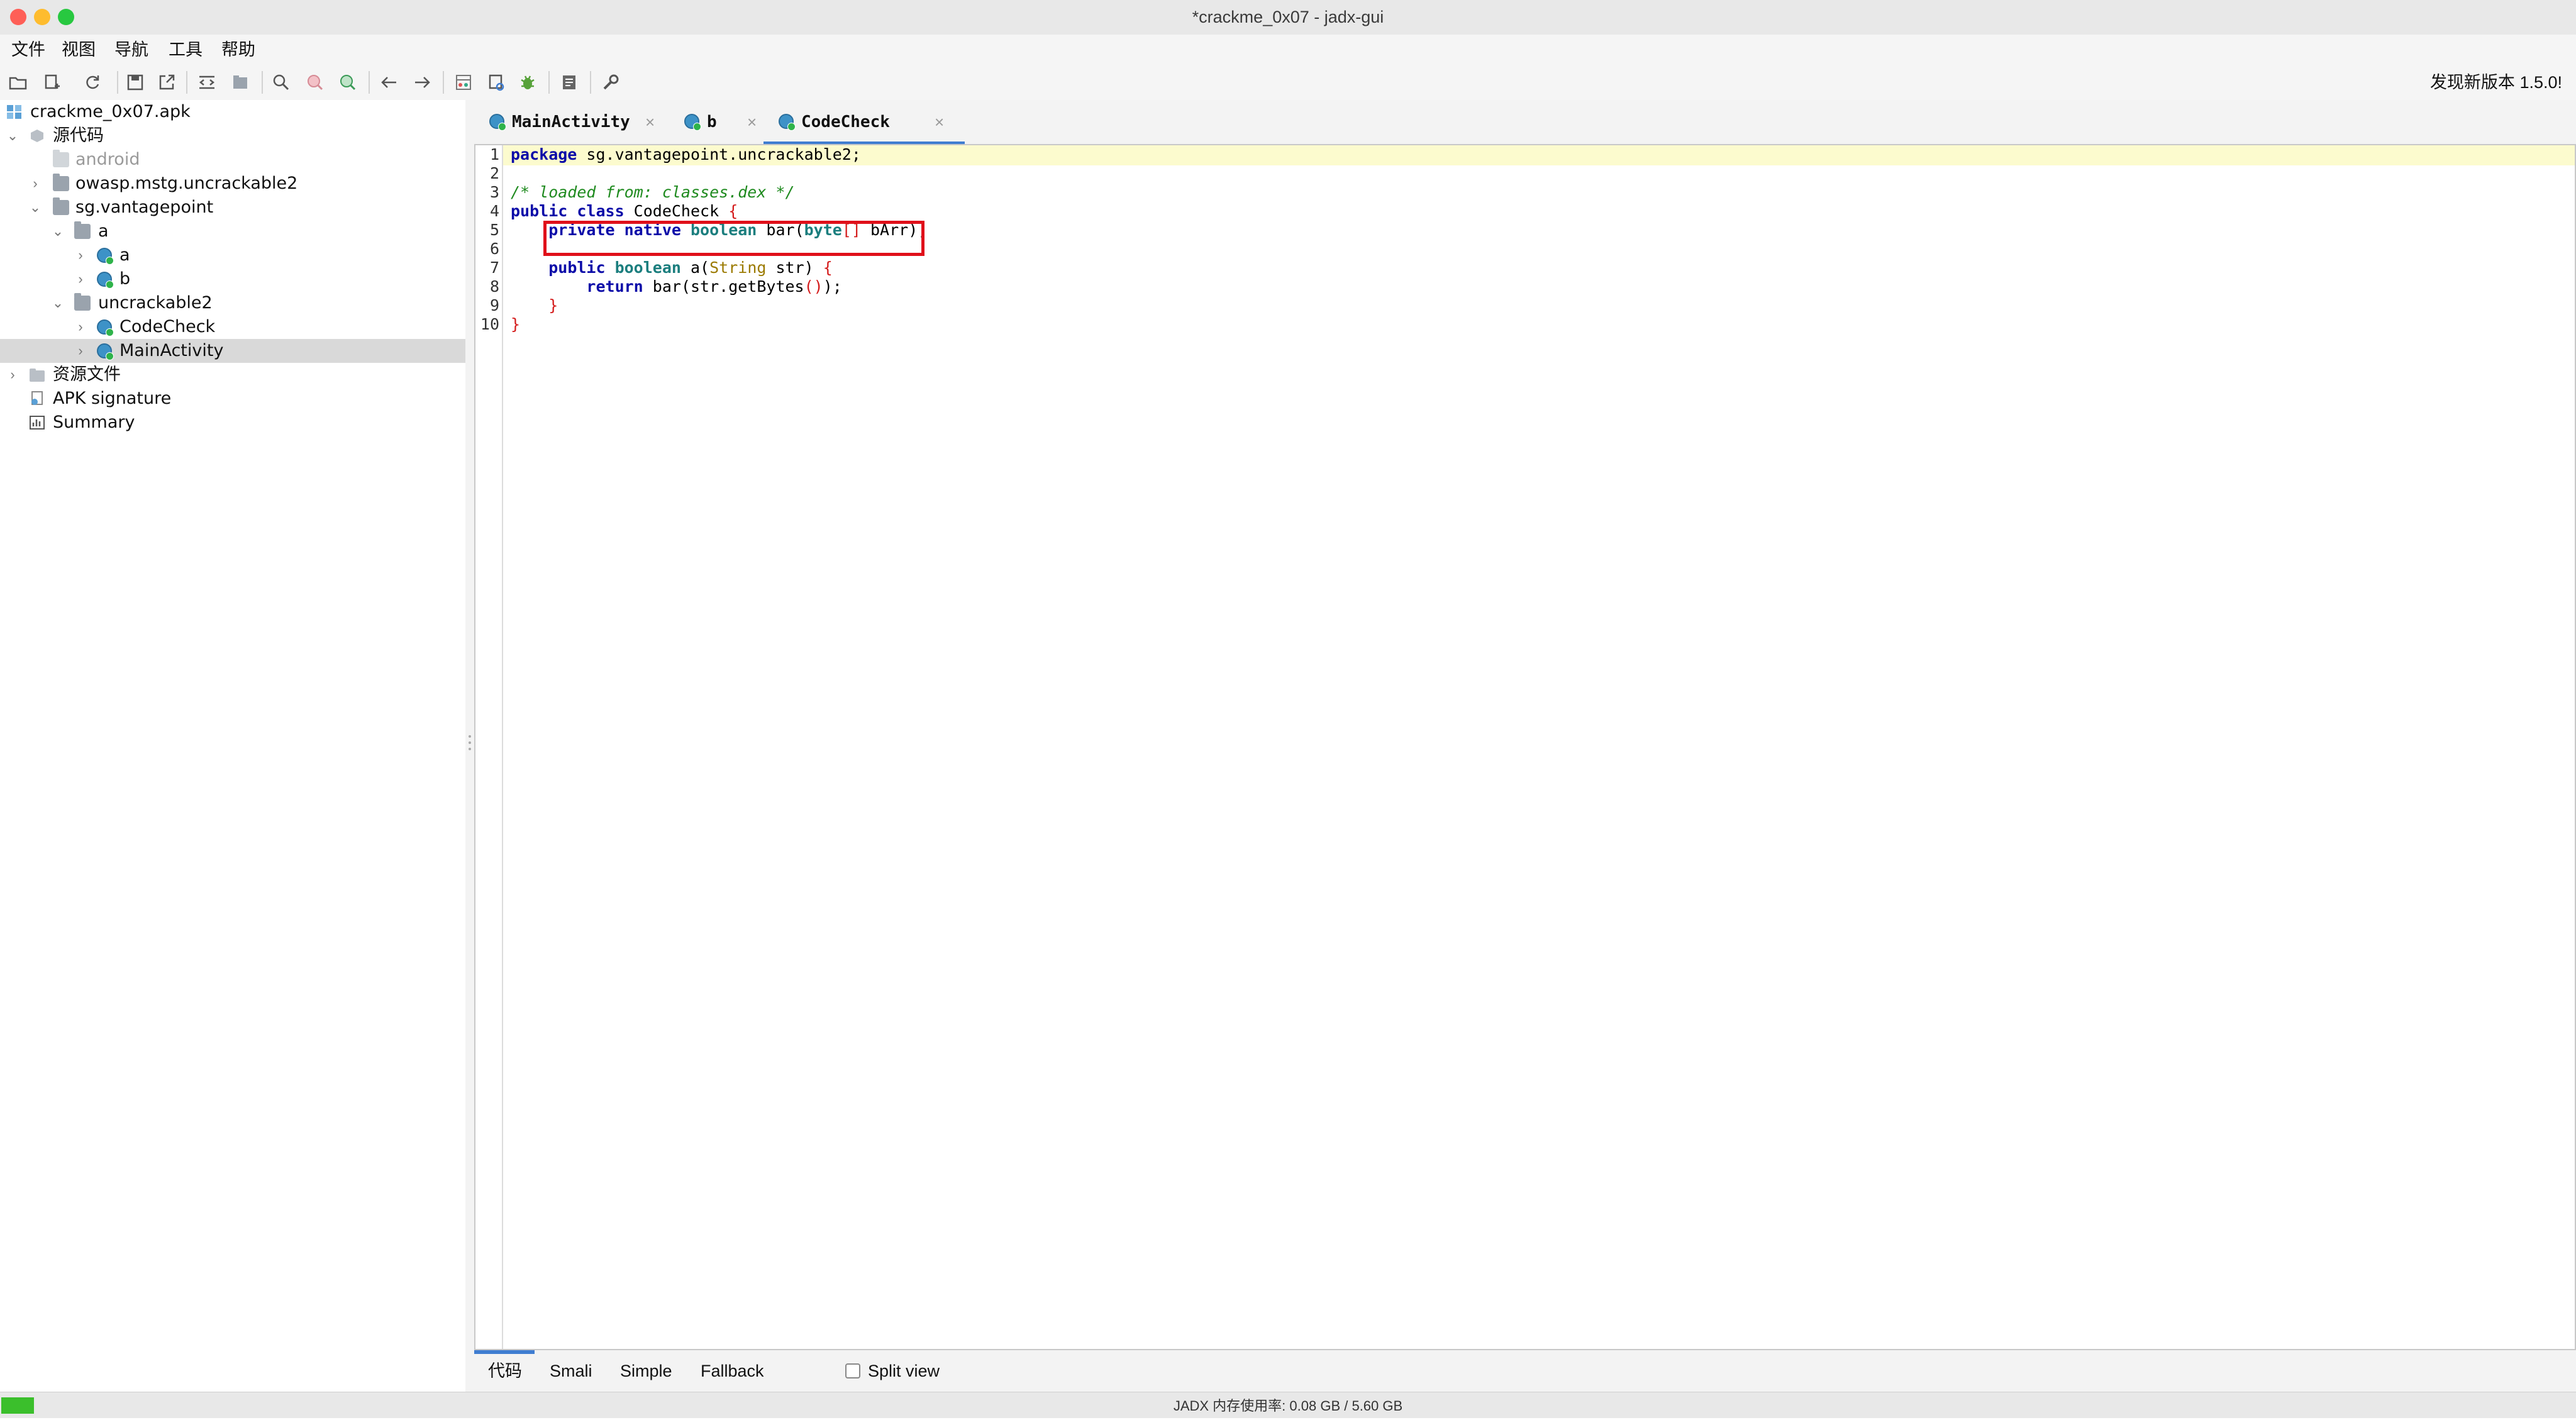  What do you see at coordinates (494, 267) in the screenshot?
I see `line-number: 7` at bounding box center [494, 267].